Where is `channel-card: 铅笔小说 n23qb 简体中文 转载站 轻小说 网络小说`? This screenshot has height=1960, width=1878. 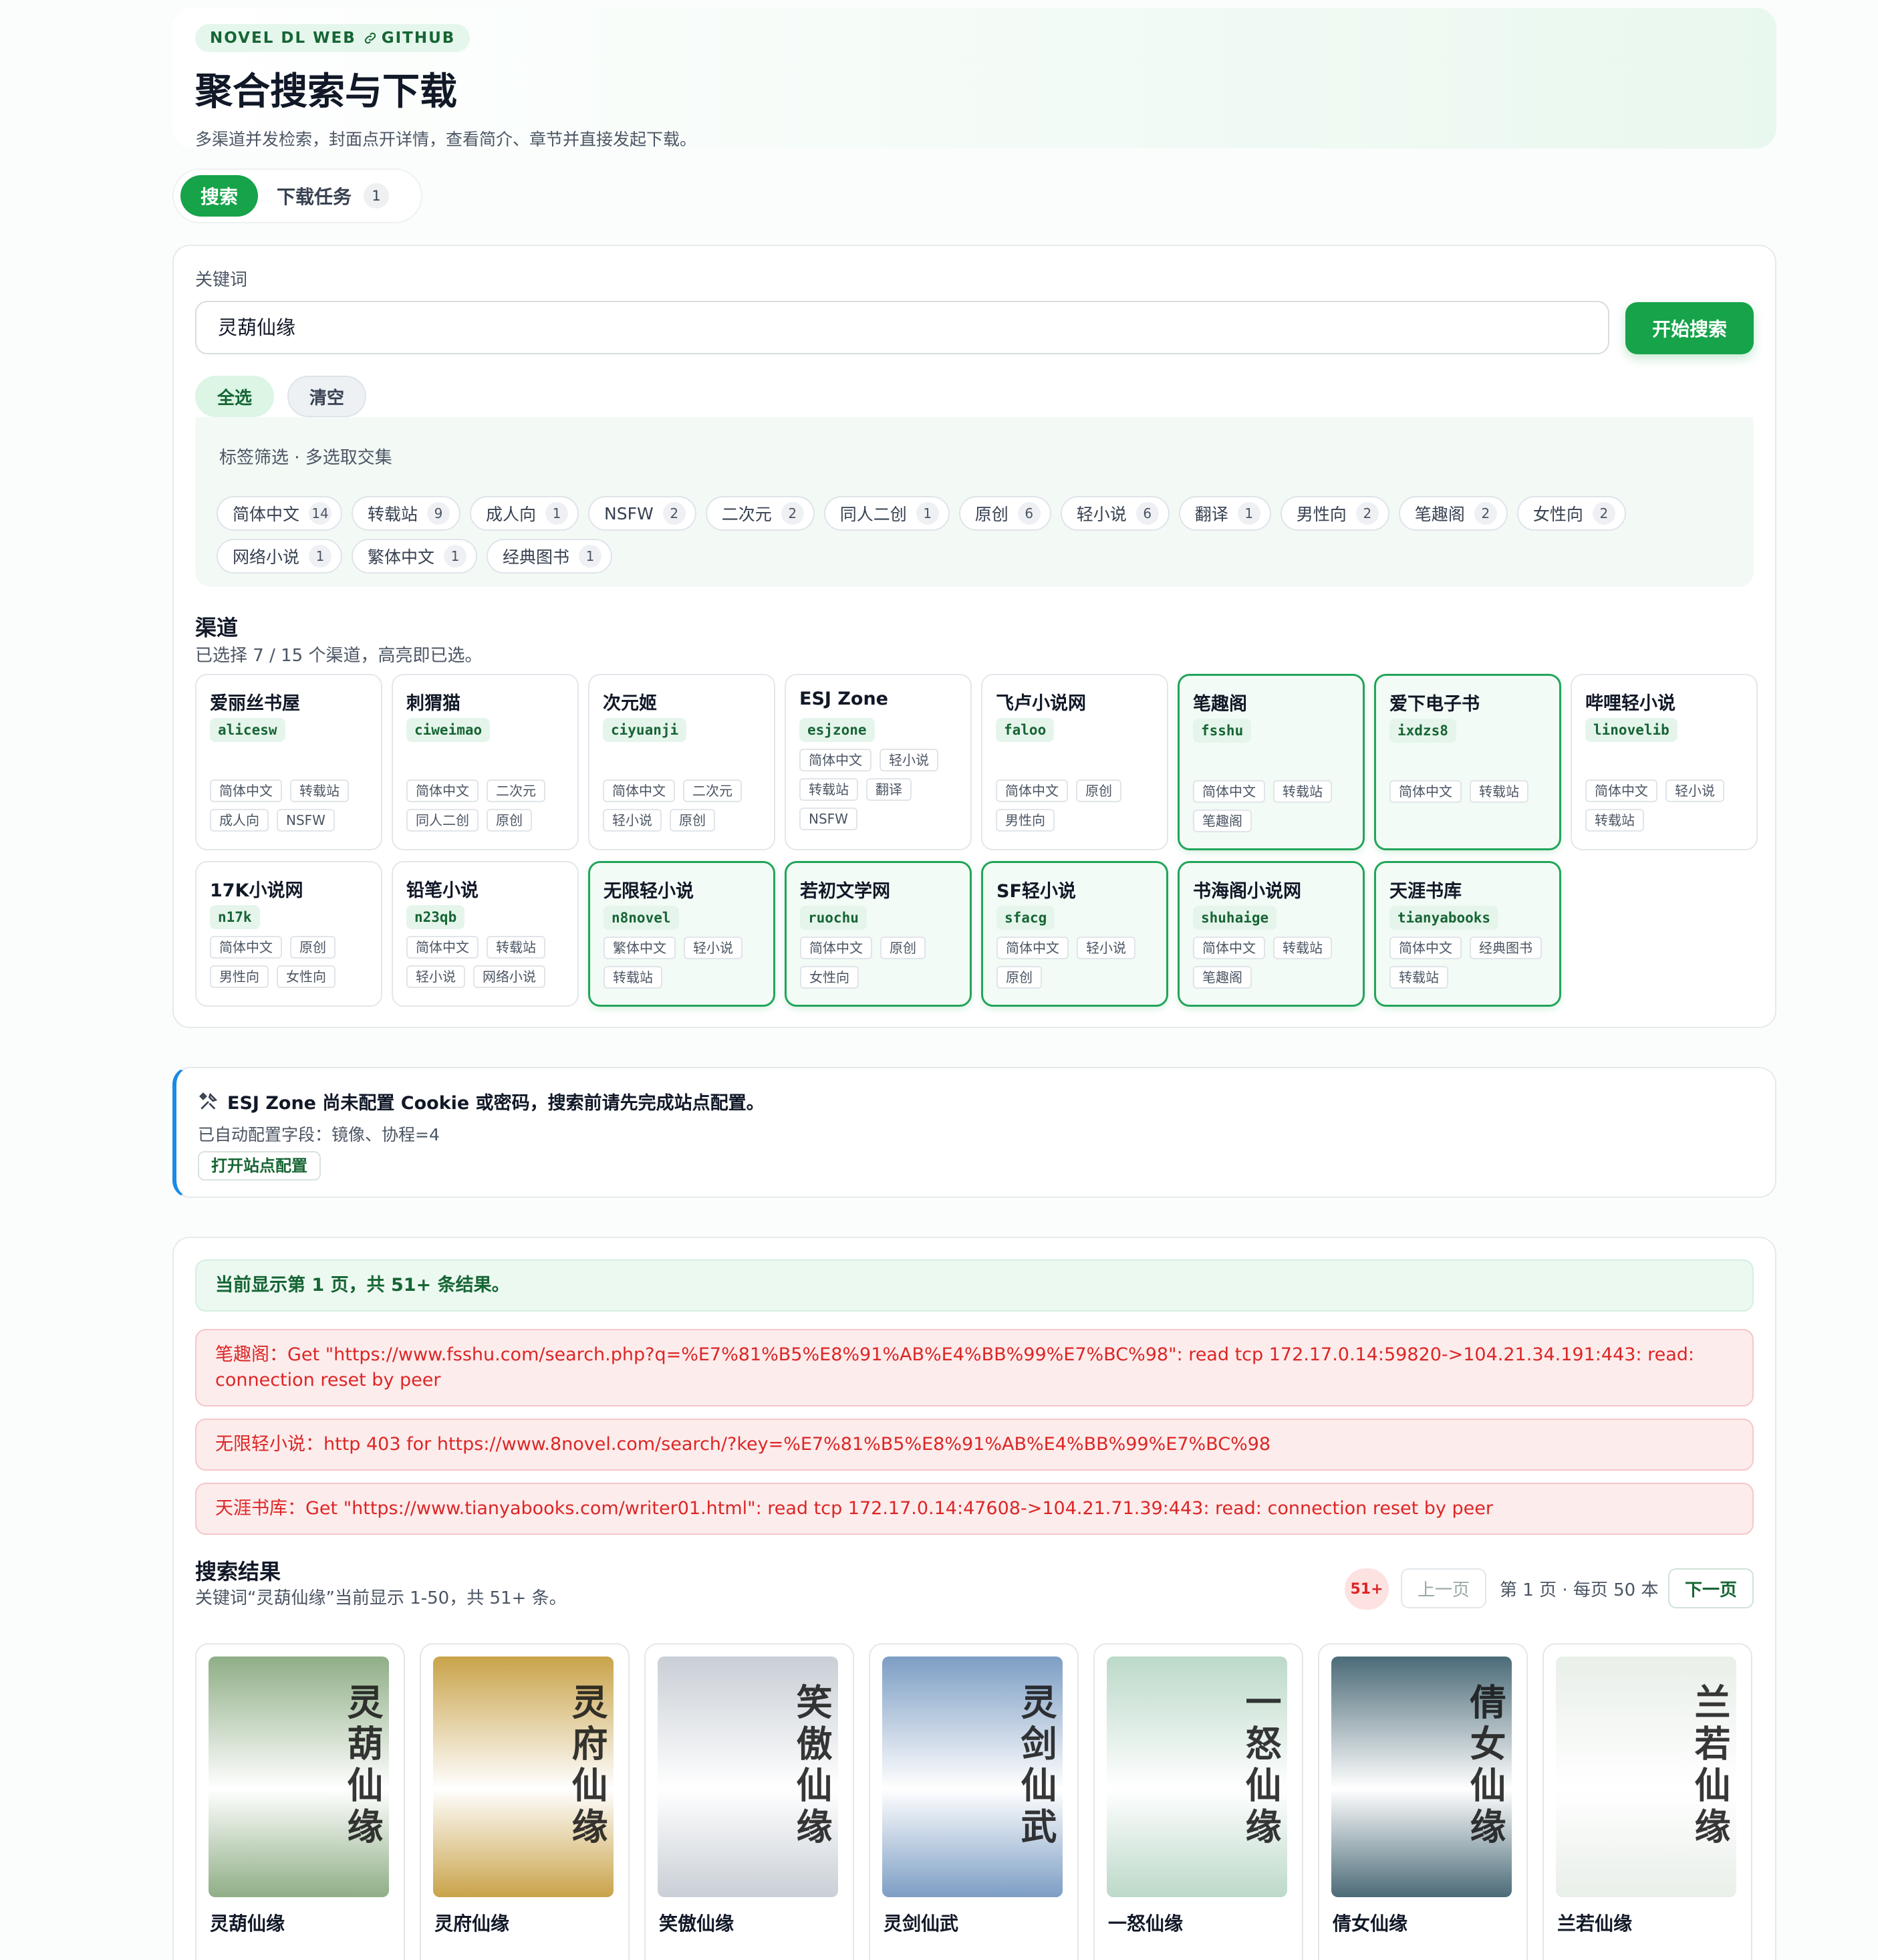 channel-card: 铅笔小说 n23qb 简体中文 转载站 轻小说 网络小说 is located at coordinates (485, 934).